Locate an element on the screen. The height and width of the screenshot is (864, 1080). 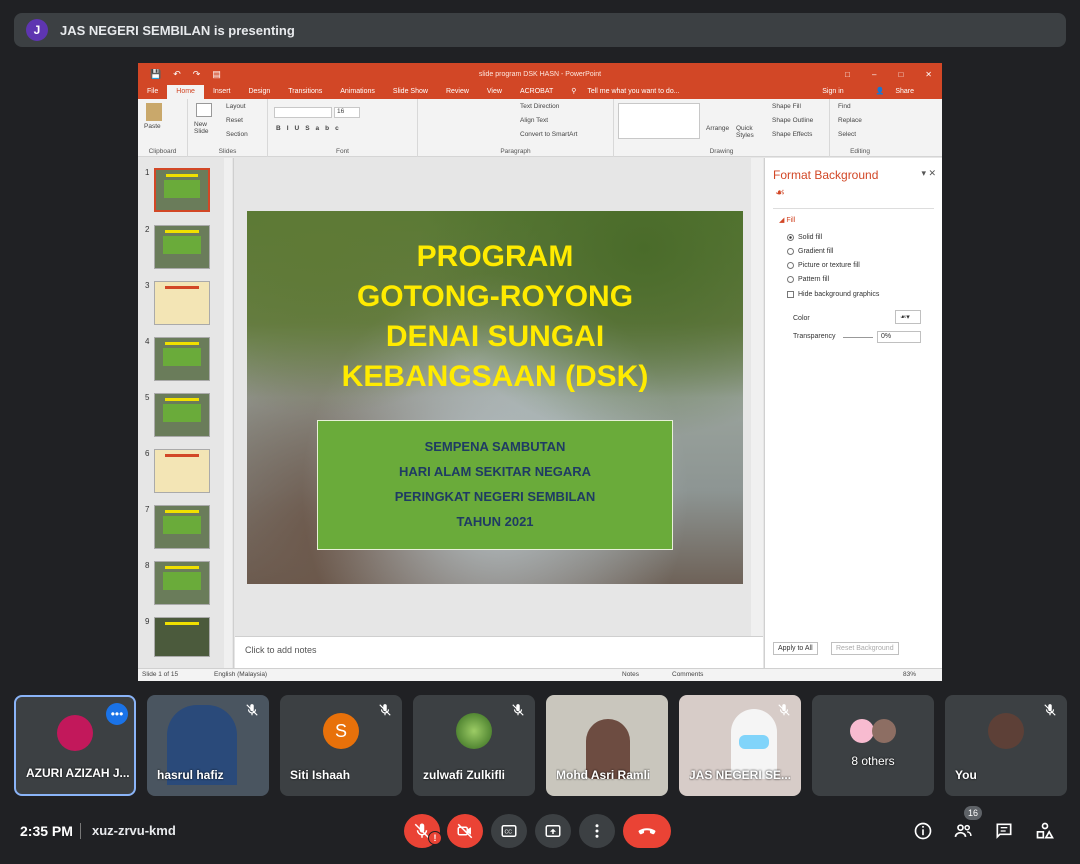
present-screen-icon is located at coordinates (553, 831).